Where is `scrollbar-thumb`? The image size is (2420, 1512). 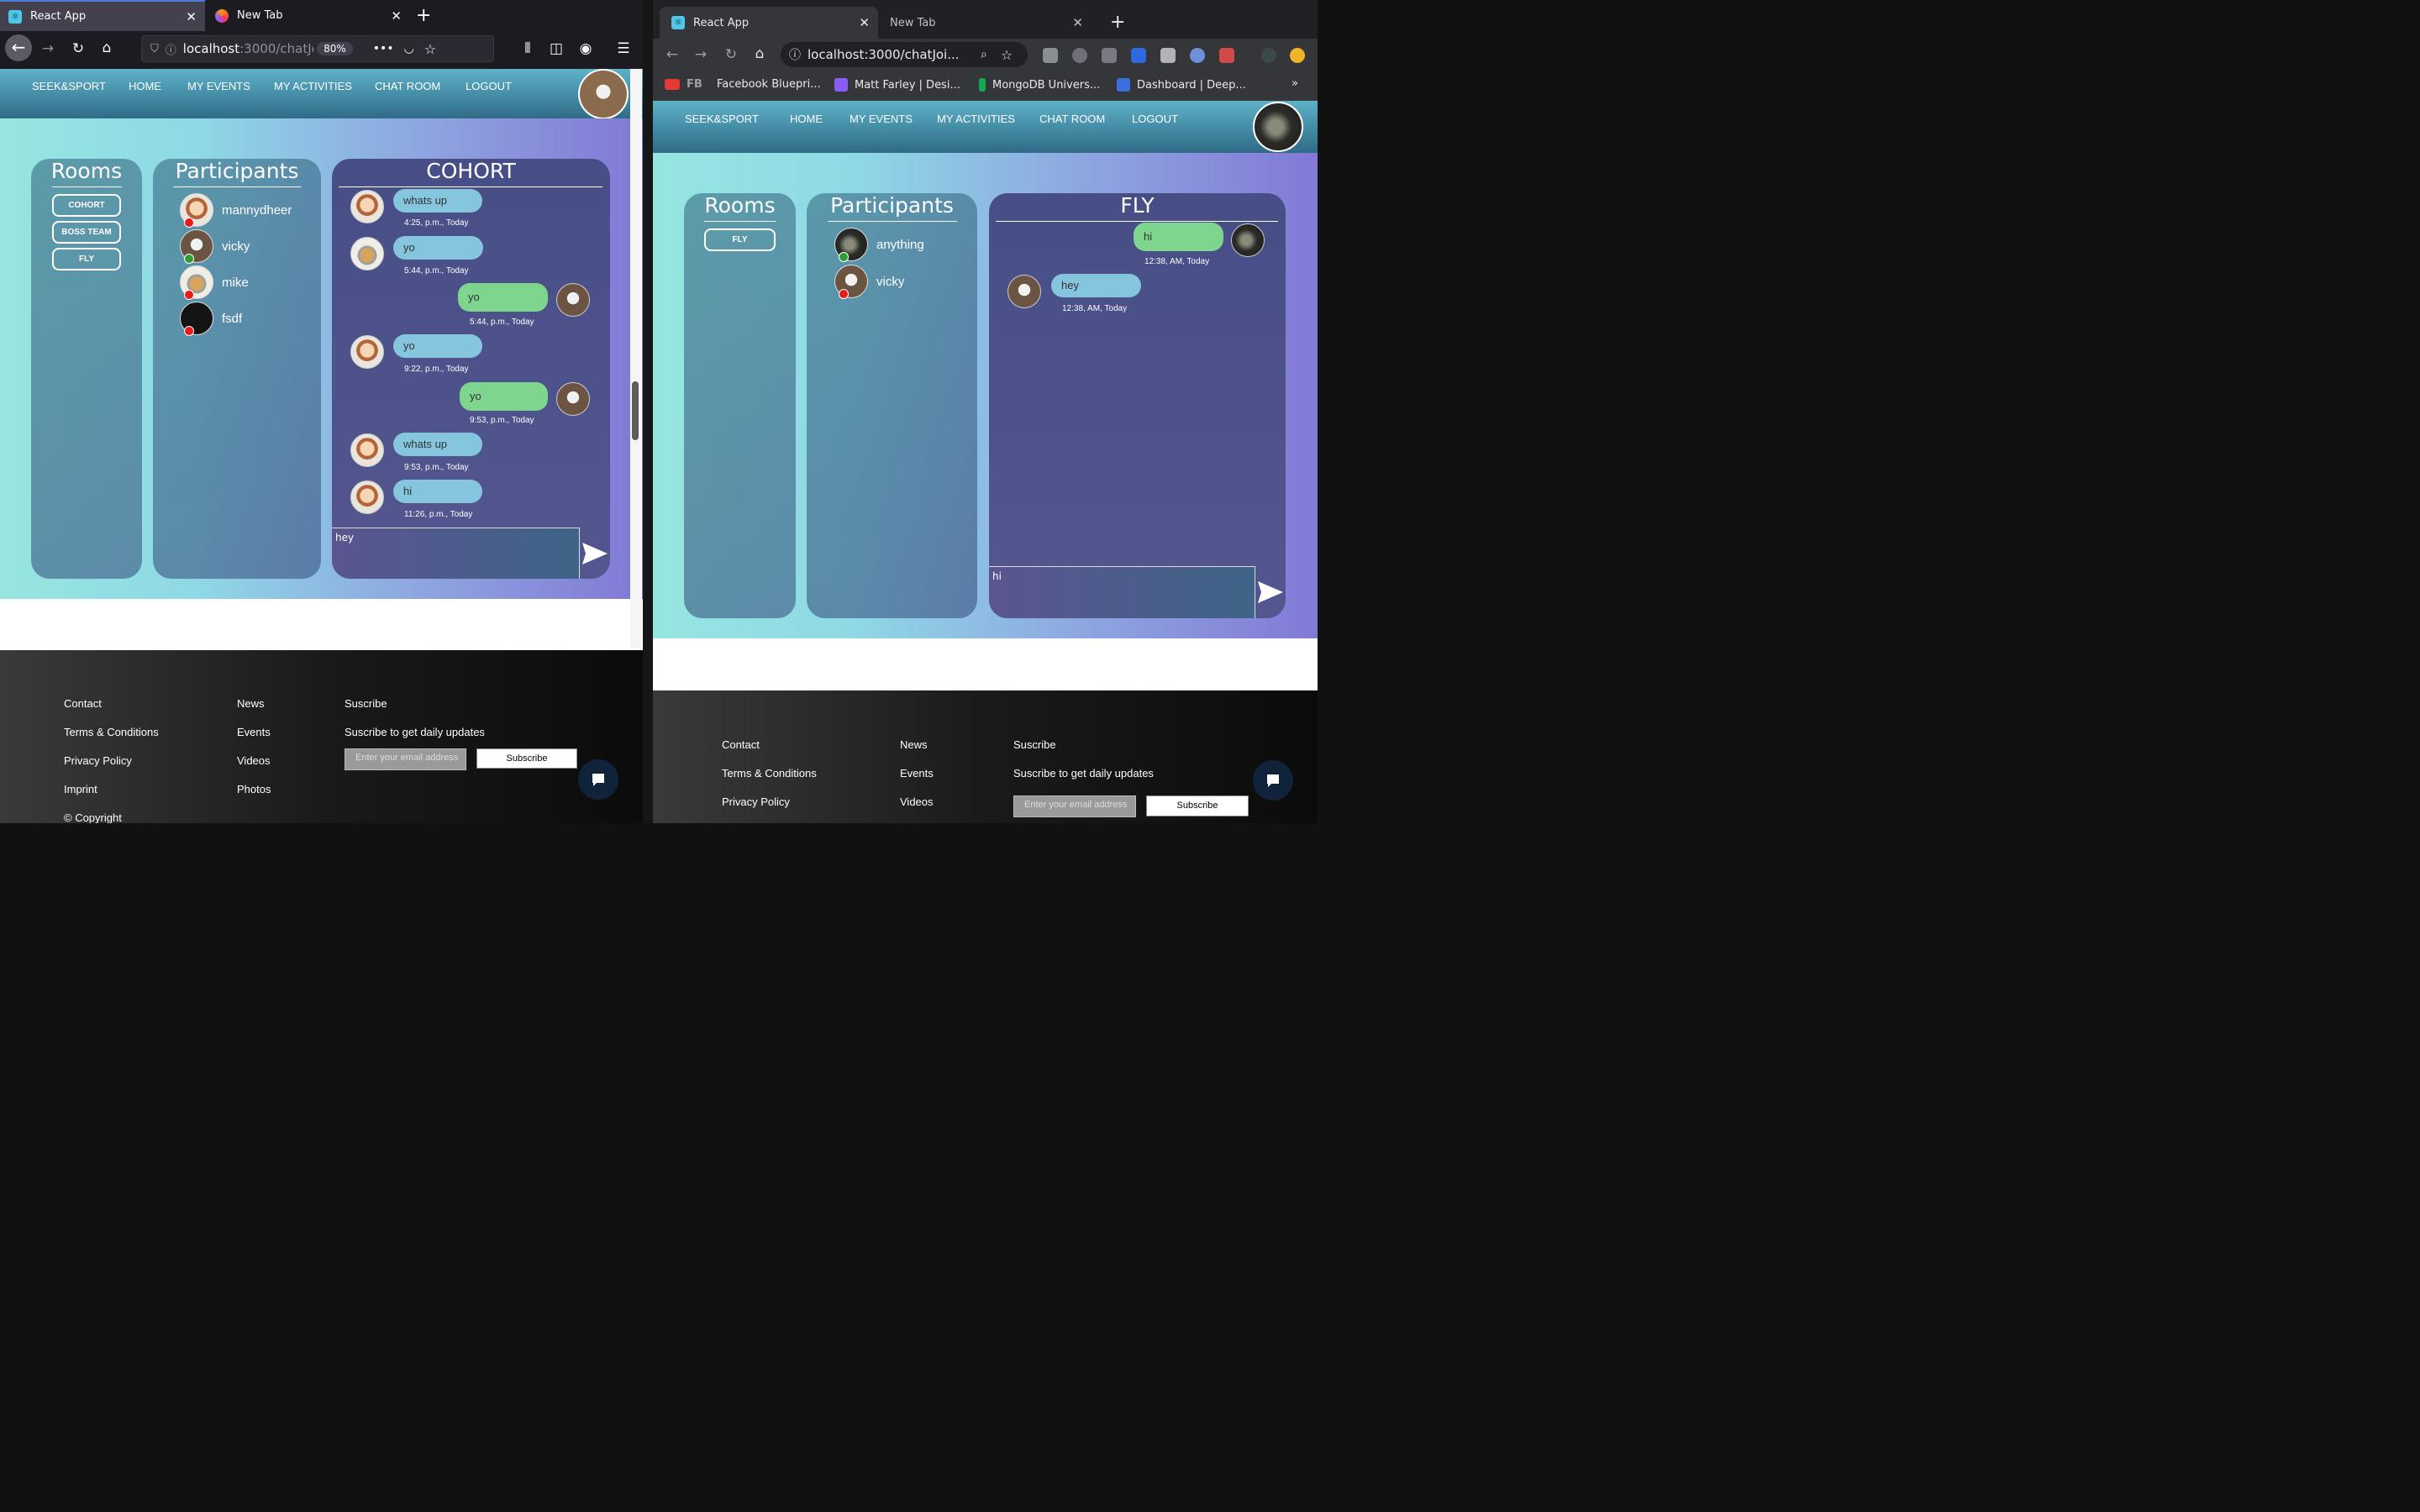 scrollbar-thumb is located at coordinates (635, 410).